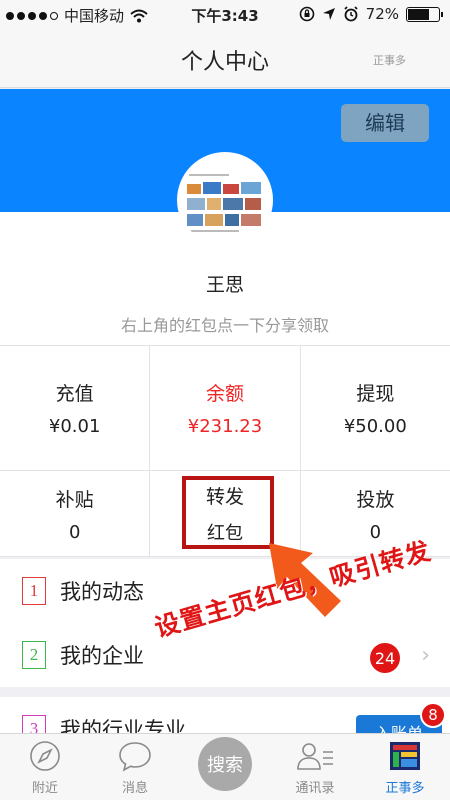  Describe the element at coordinates (75, 513) in the screenshot. I see `subsidy-cell: 补贴 0` at that location.